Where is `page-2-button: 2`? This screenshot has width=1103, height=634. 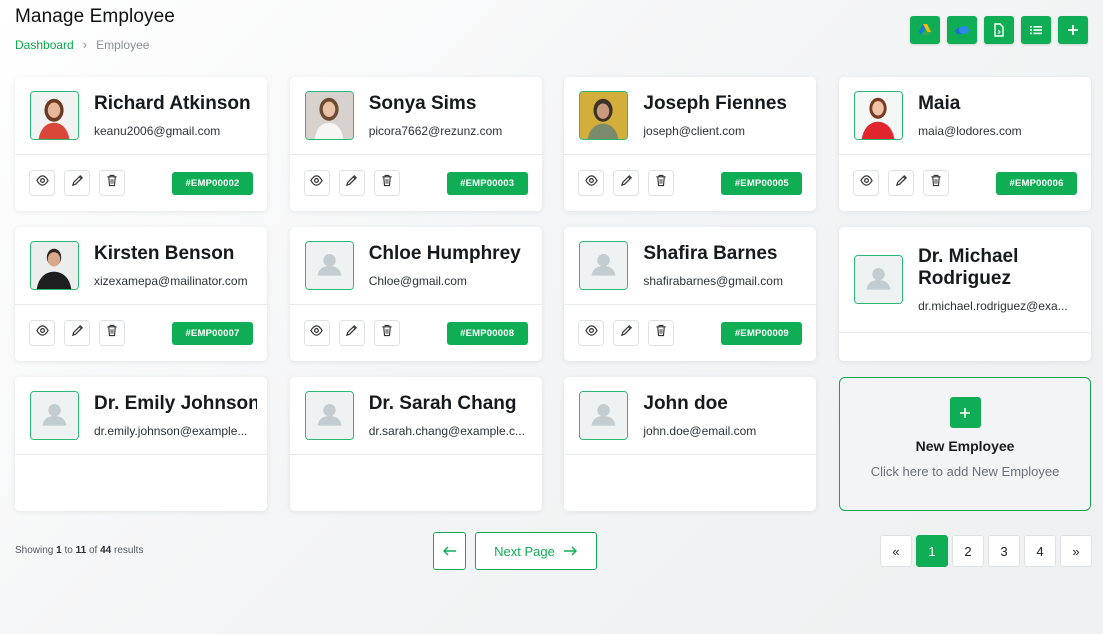 page-2-button: 2 is located at coordinates (968, 551).